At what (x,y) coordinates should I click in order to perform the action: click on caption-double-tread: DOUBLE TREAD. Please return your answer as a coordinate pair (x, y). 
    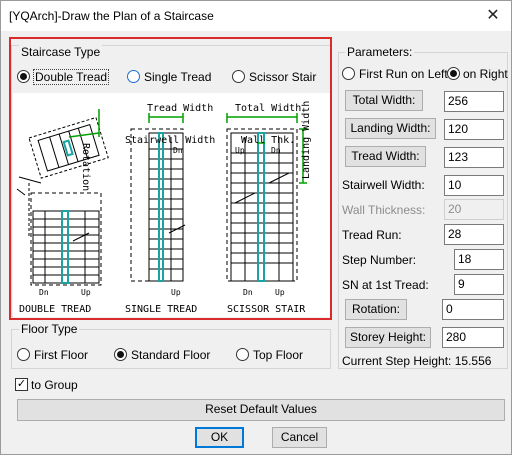
    Looking at the image, I should click on (55, 309).